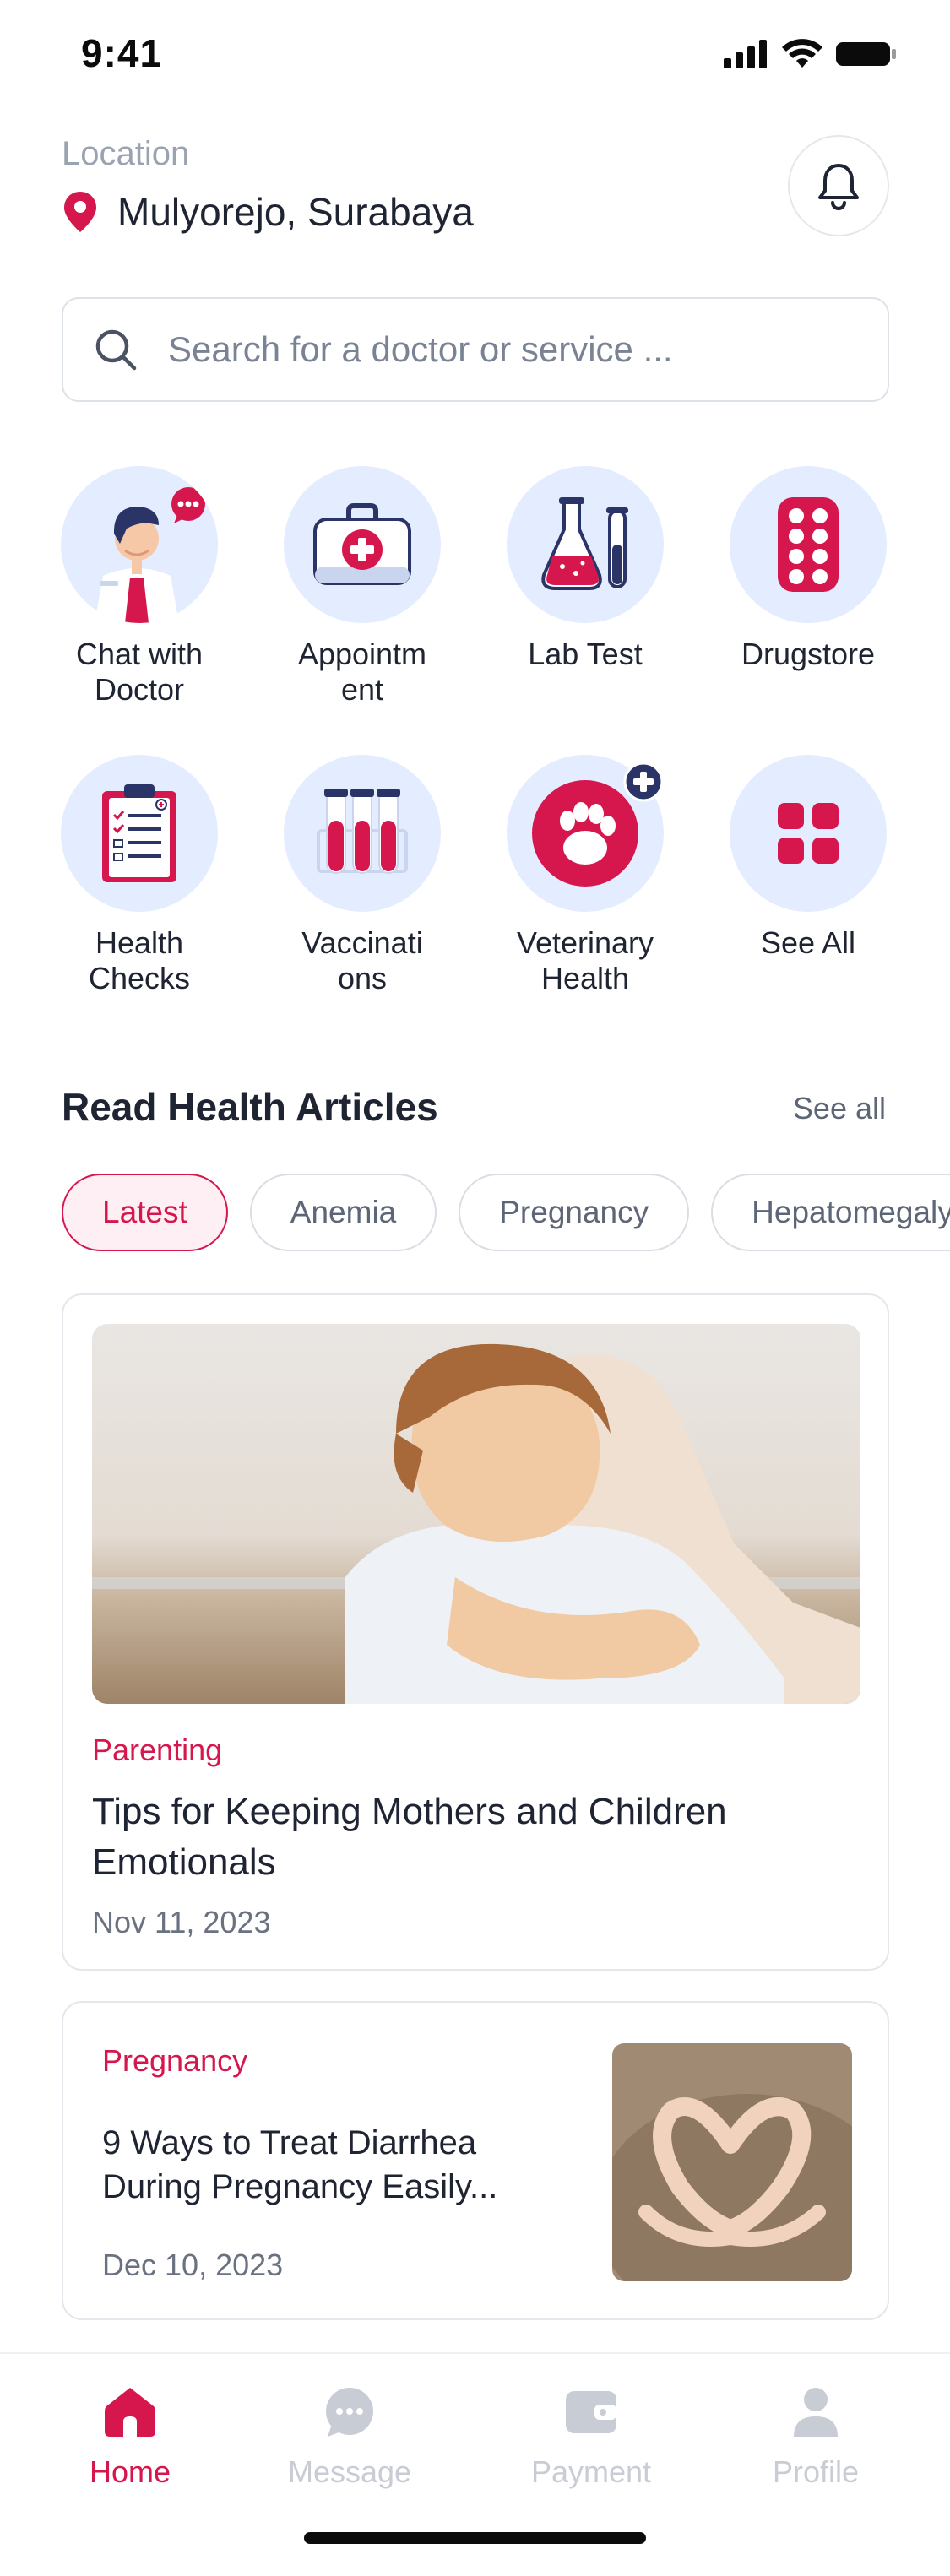 The image size is (950, 2576). What do you see at coordinates (591, 2471) in the screenshot?
I see `nav-label: Payment` at bounding box center [591, 2471].